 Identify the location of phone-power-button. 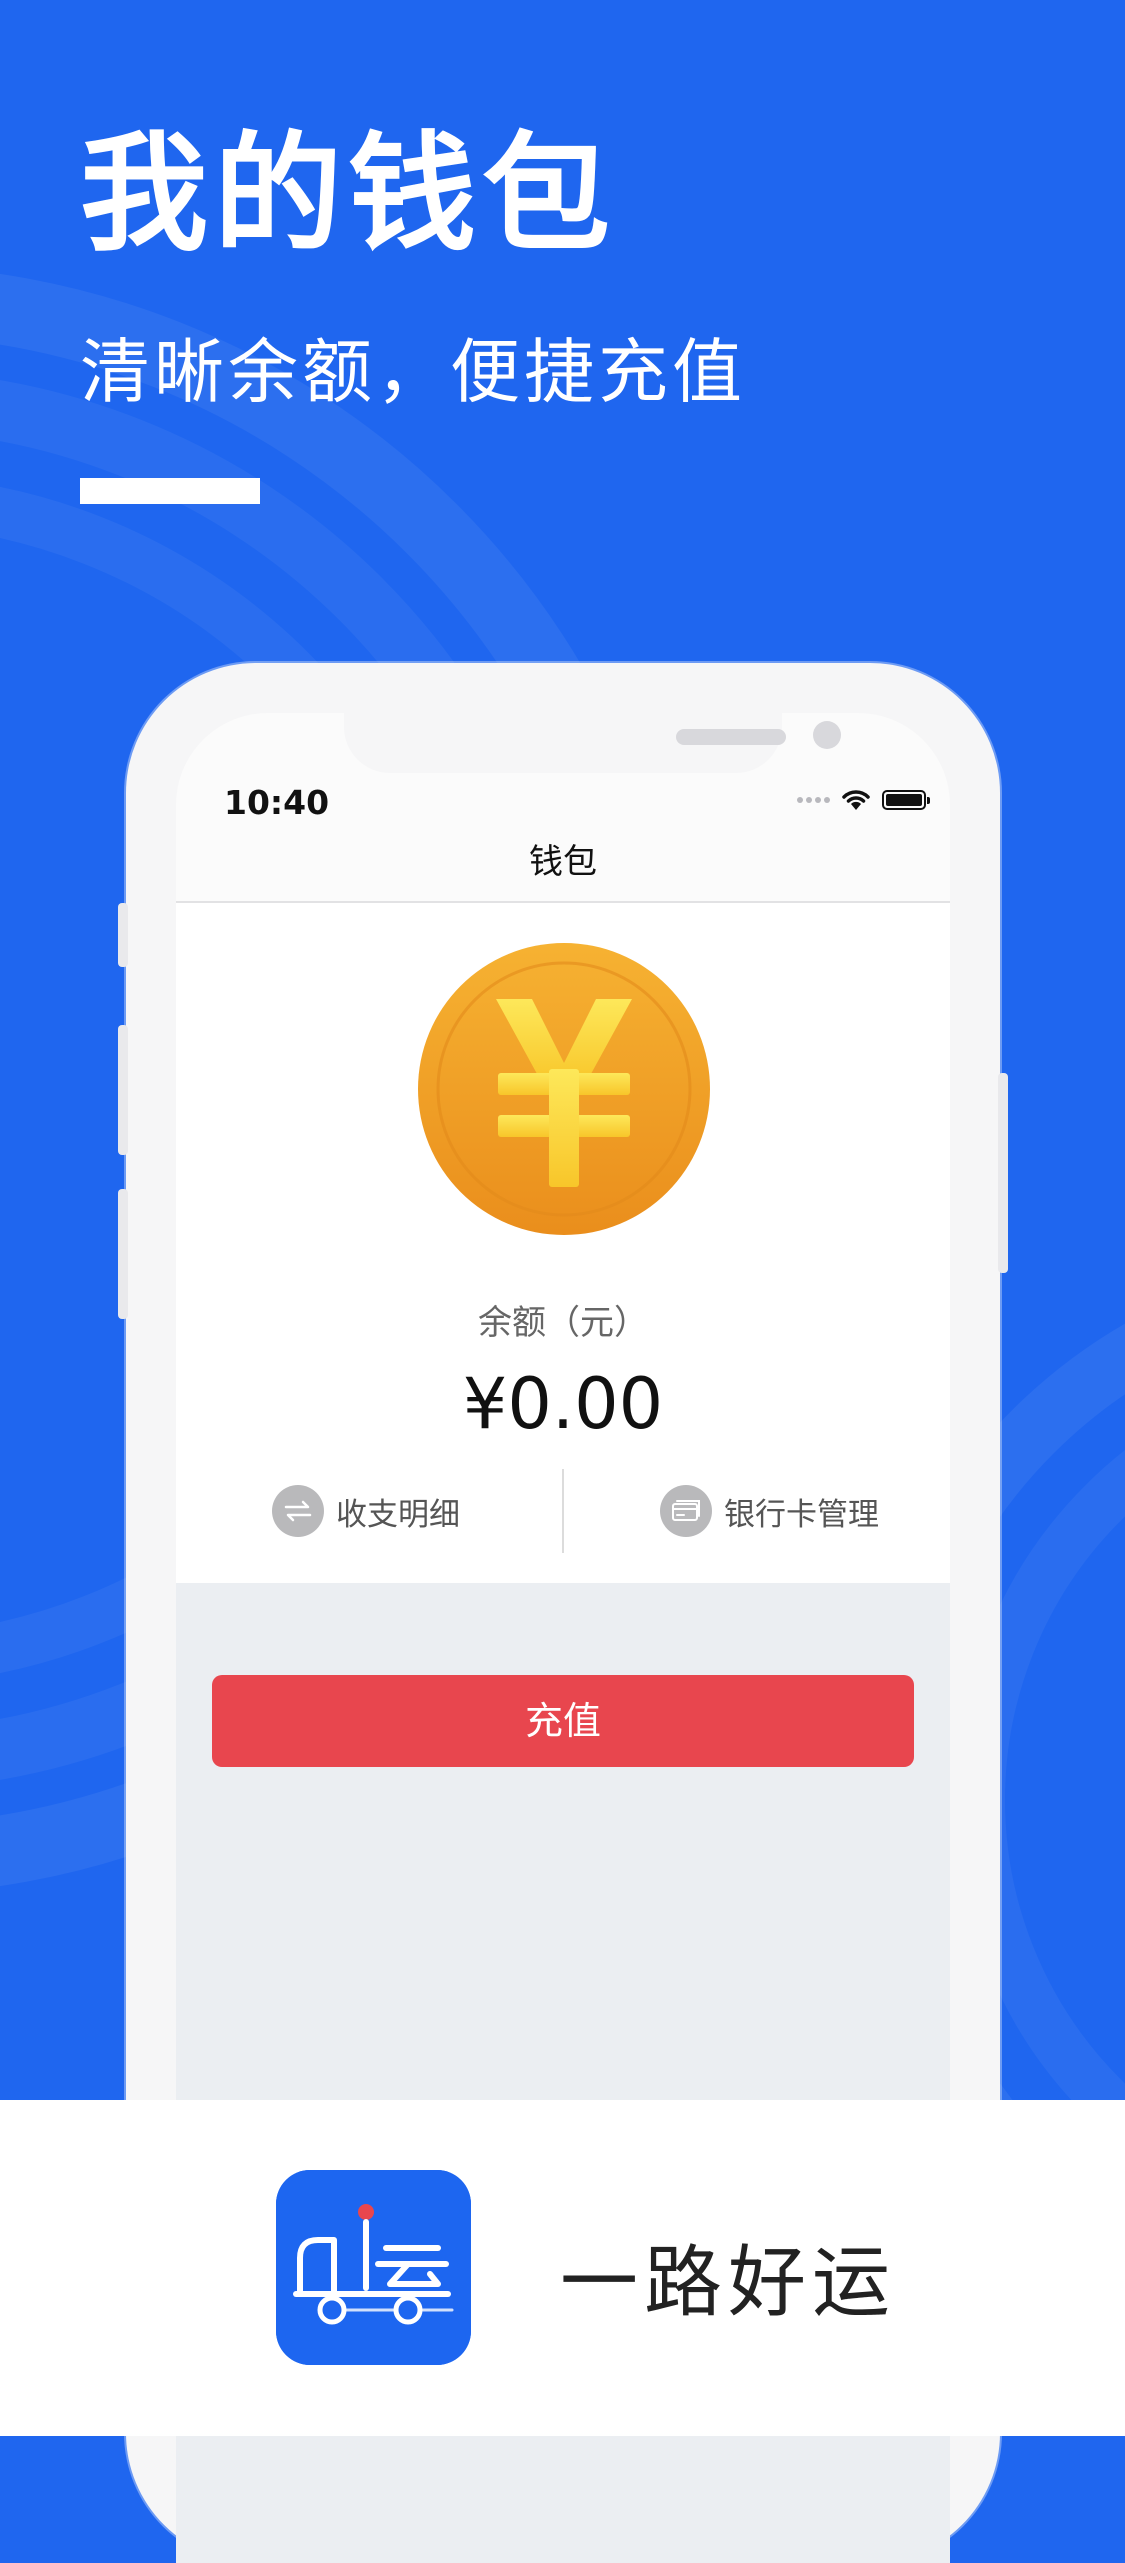
(1003, 1173).